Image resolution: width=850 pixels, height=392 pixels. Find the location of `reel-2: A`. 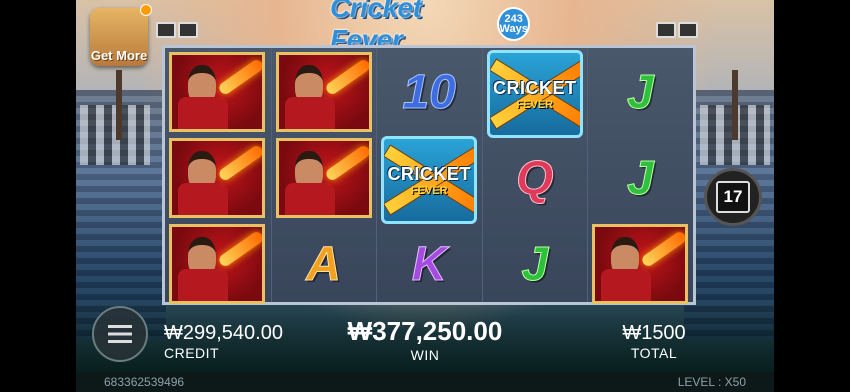

reel-2: A is located at coordinates (323, 175).